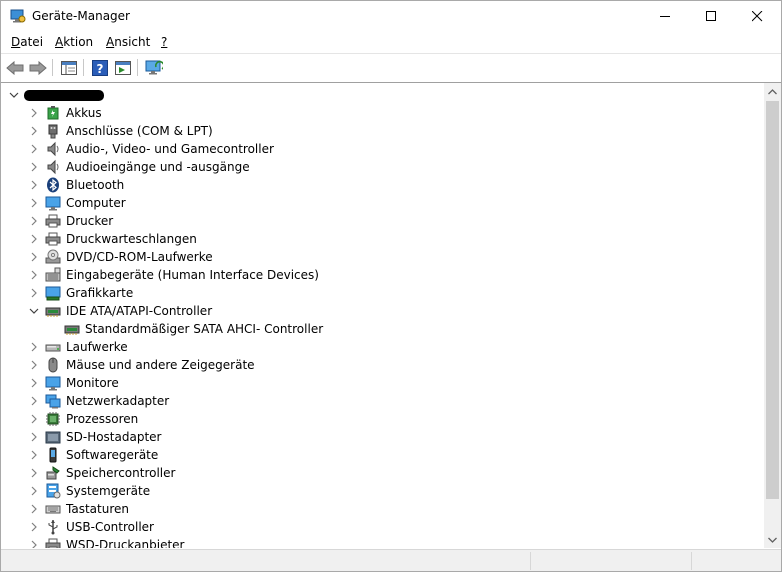 The width and height of the screenshot is (782, 572). I want to click on console-tree-icon, so click(69, 68).